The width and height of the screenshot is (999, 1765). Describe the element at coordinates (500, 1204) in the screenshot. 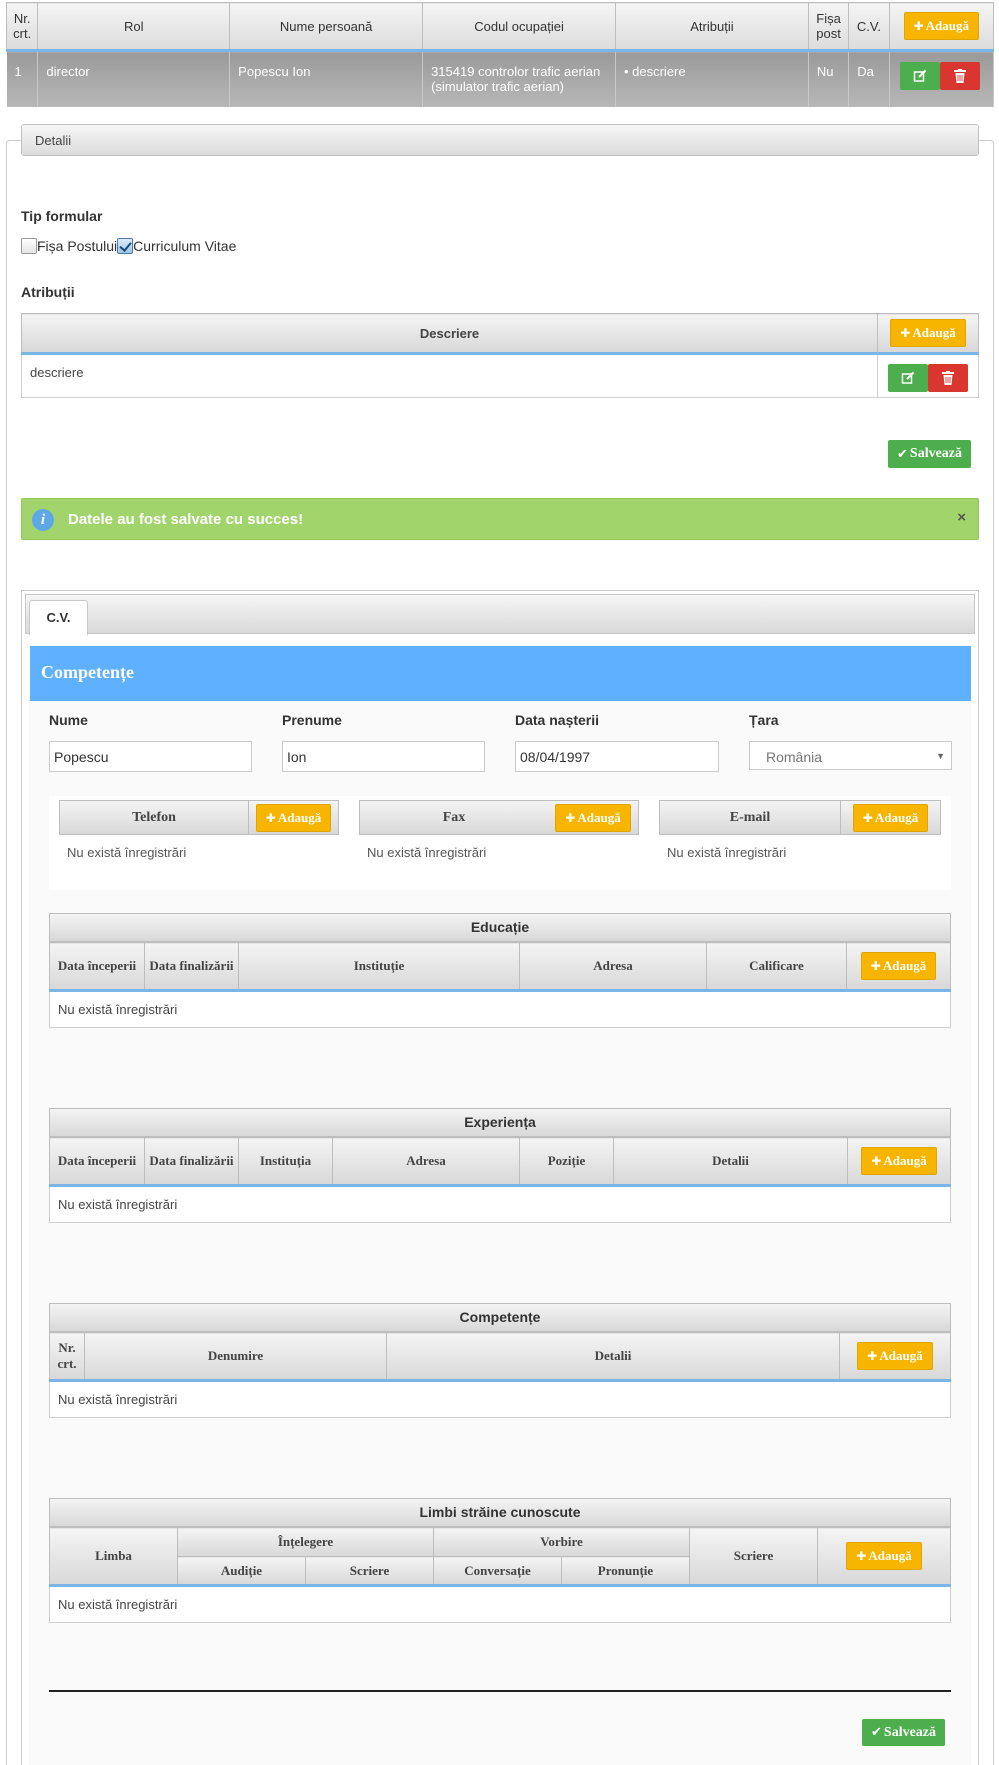

I see `experienta-empty: Nu există înregistrări` at that location.